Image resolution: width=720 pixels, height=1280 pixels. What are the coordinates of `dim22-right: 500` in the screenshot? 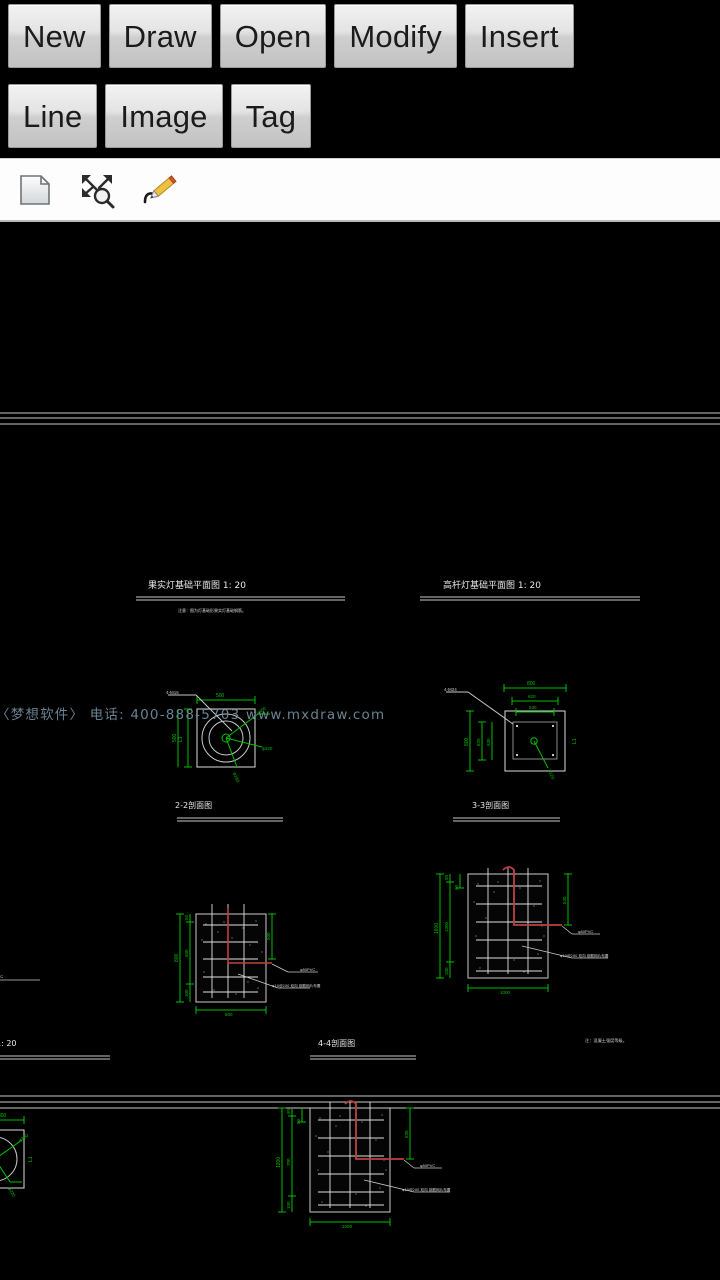 It's located at (268, 936).